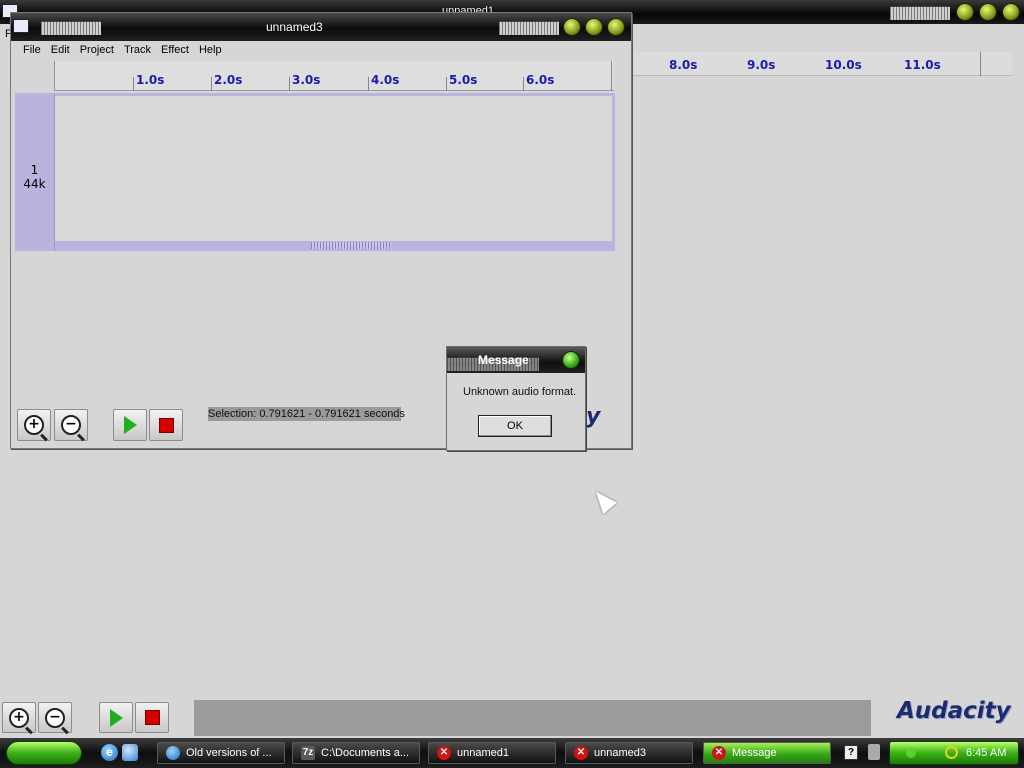  Describe the element at coordinates (21, 26) in the screenshot. I see `app-icon` at that location.